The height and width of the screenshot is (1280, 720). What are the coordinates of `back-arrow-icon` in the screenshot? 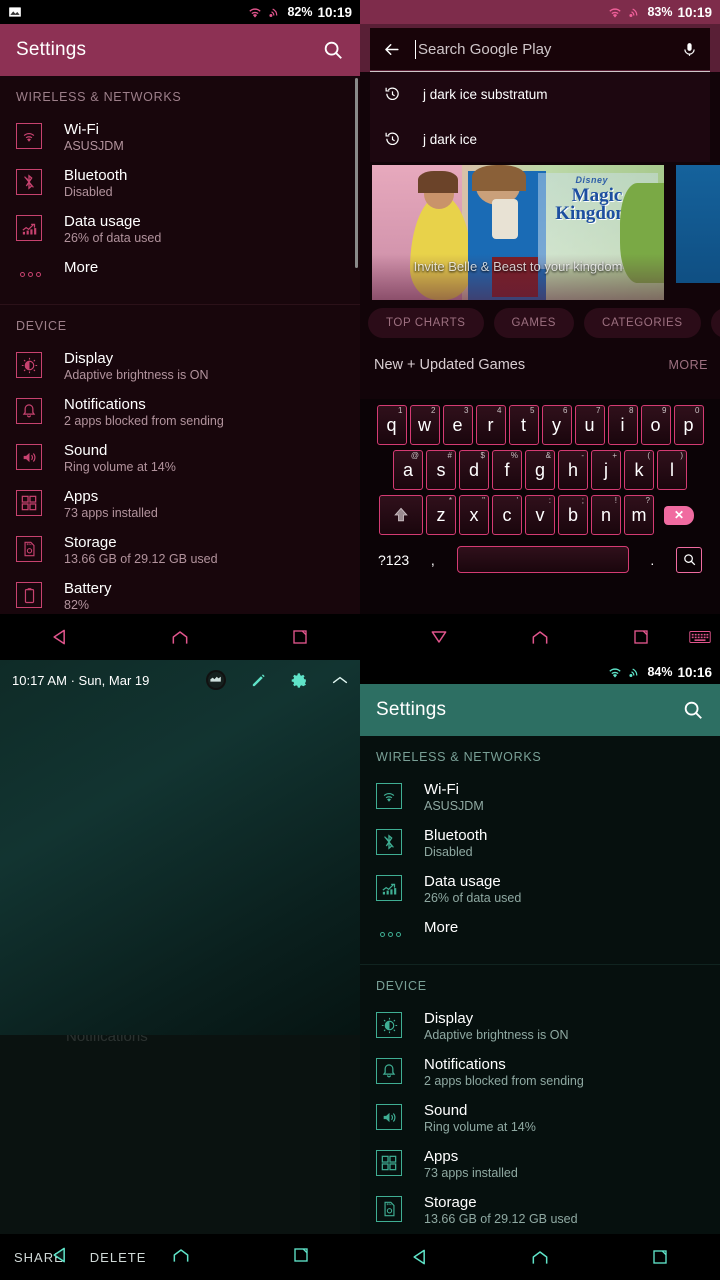 It's located at (391, 49).